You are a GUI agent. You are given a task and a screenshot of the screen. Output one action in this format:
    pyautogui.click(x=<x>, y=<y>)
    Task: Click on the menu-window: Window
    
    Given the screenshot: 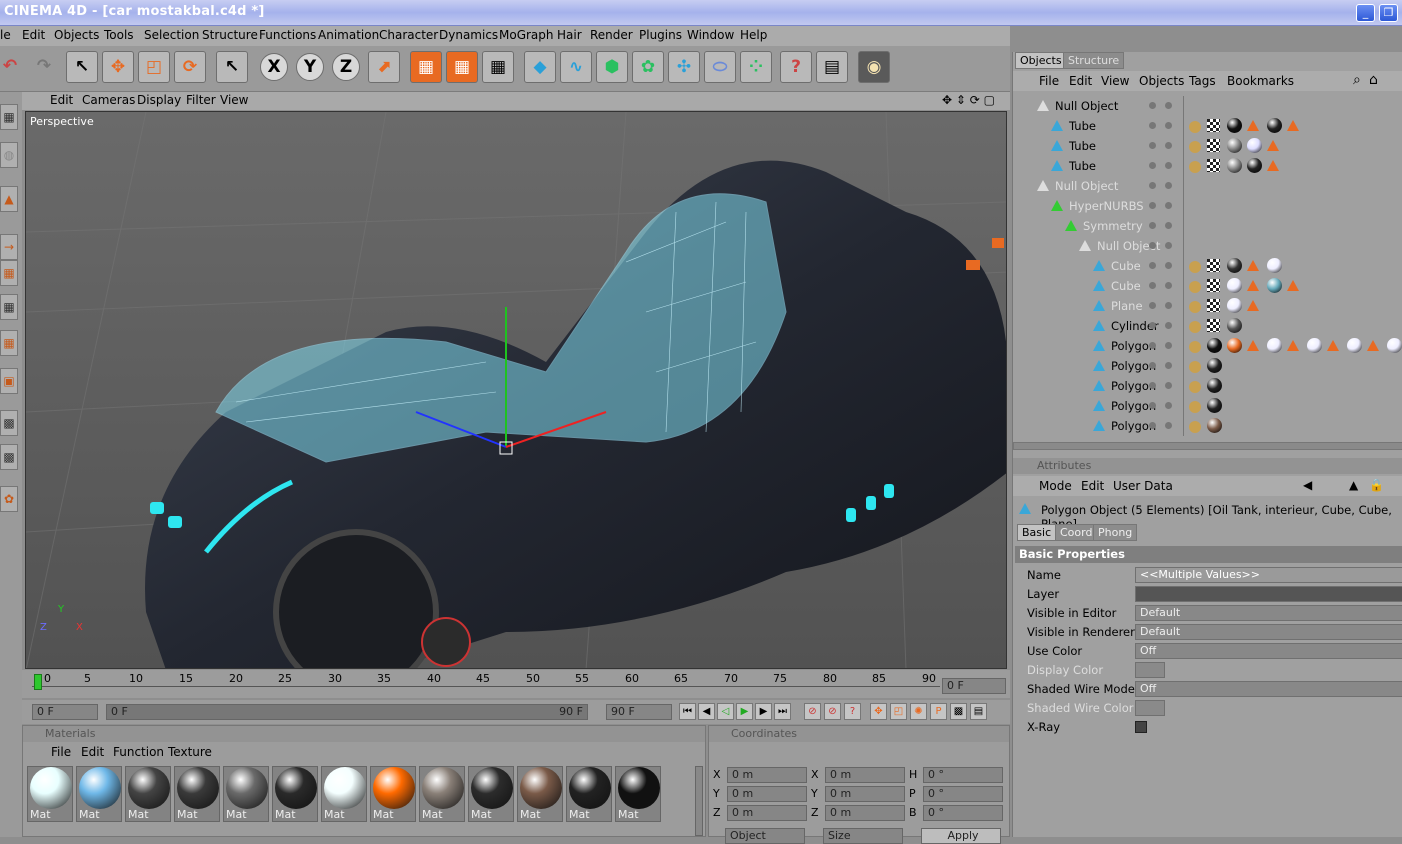 What is the action you would take?
    pyautogui.click(x=710, y=35)
    